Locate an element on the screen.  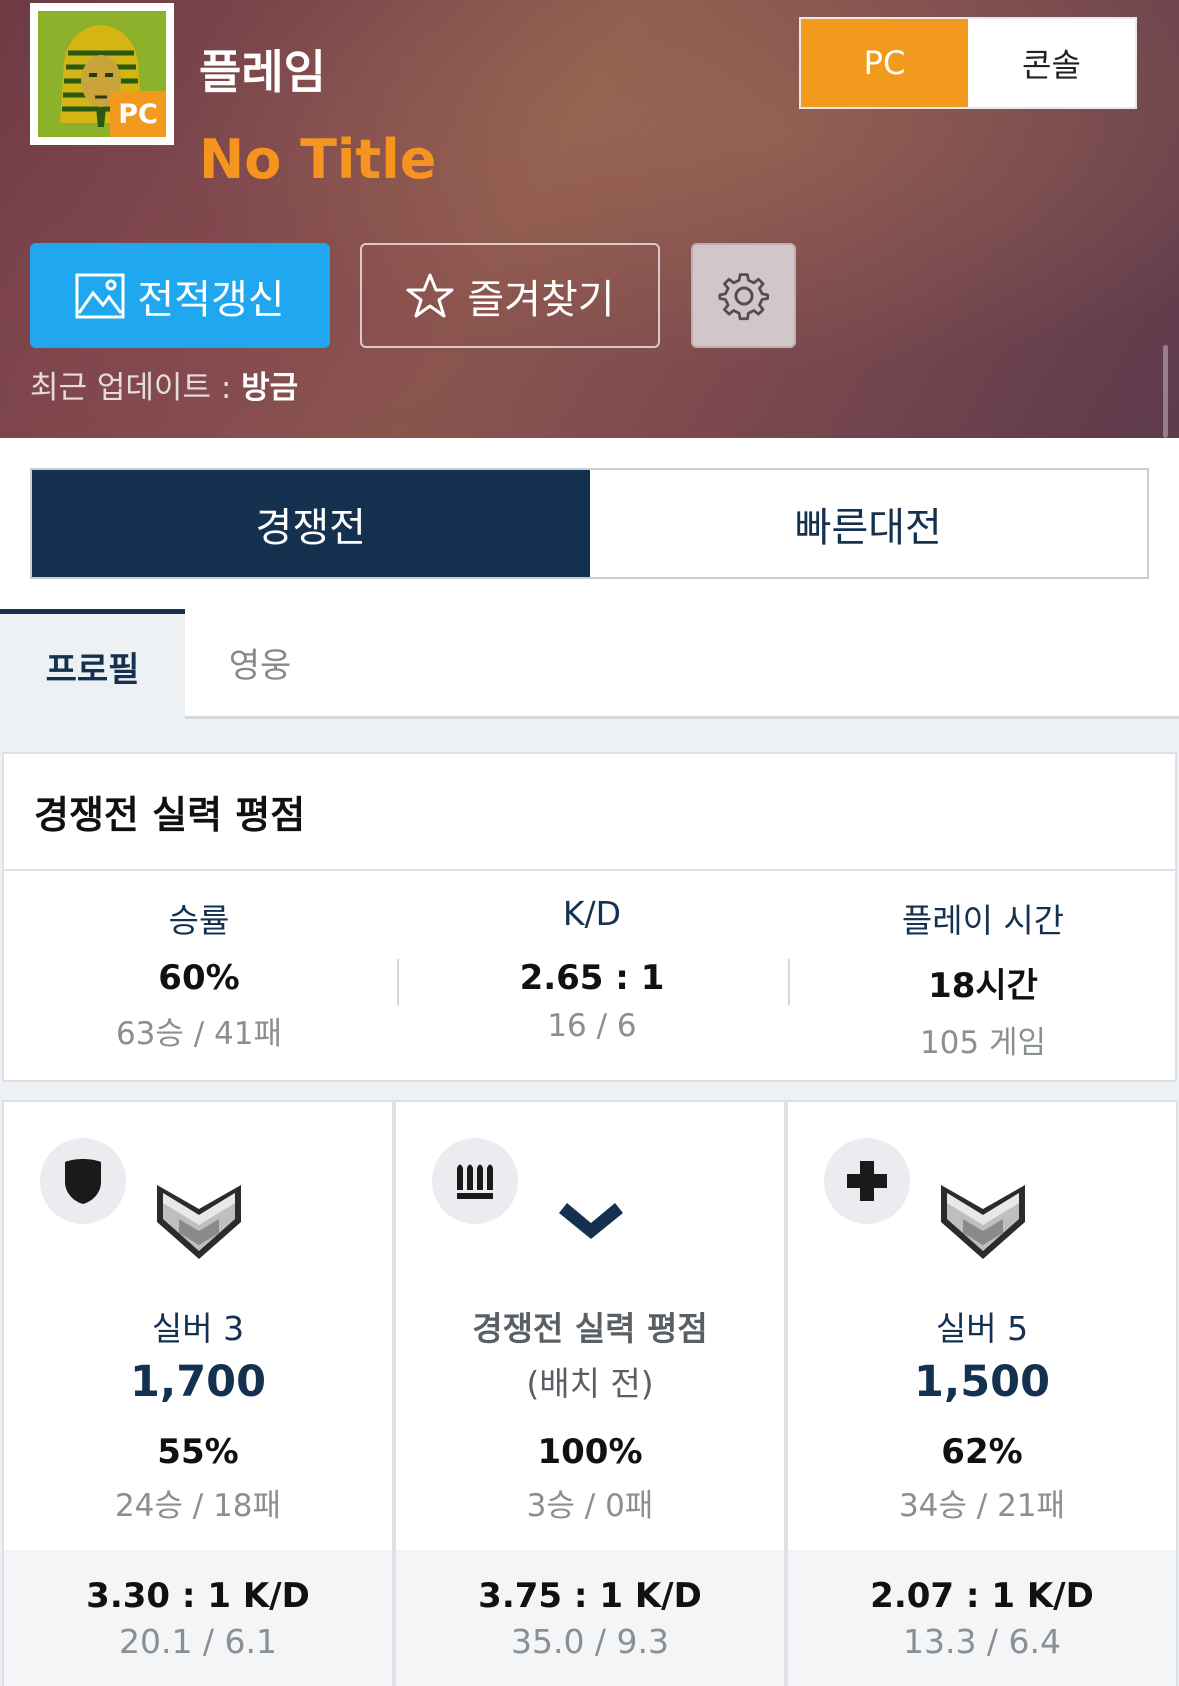
last-update-text: 최근 업데이트 : 방금 is located at coordinates (164, 384).